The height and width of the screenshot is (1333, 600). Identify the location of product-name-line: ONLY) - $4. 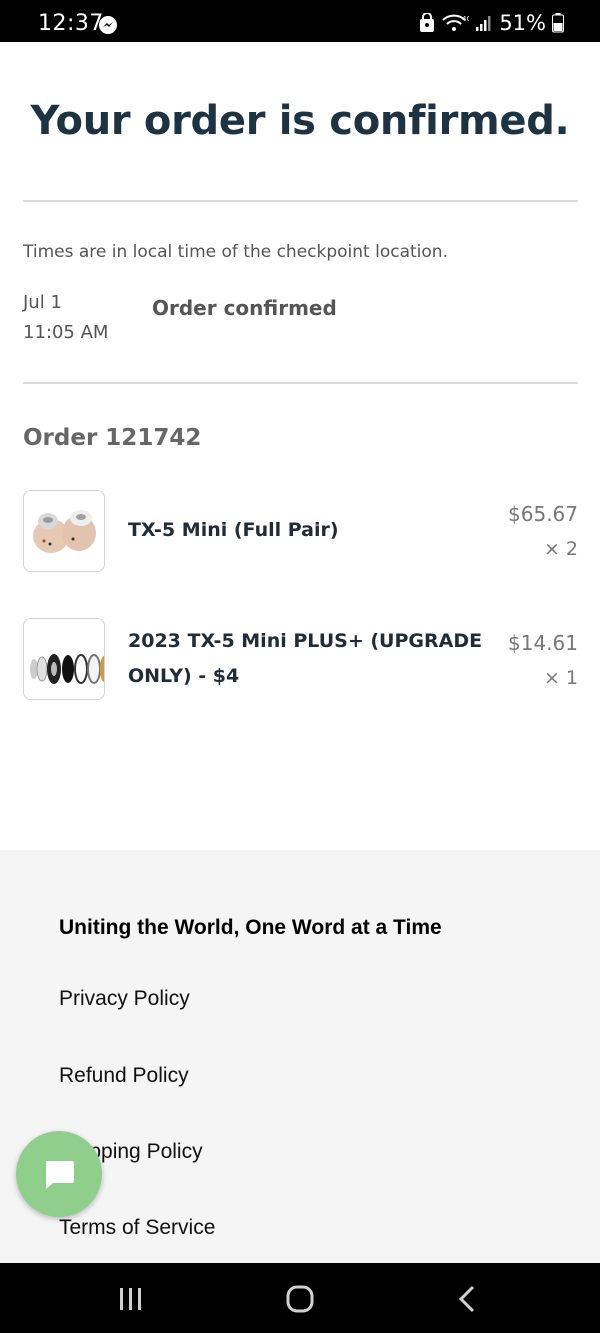
(184, 676).